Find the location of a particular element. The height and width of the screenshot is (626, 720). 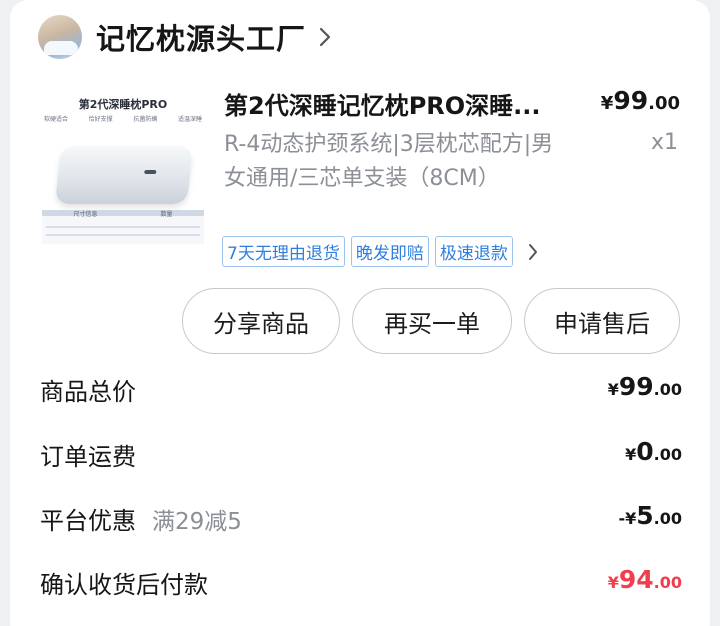

pay-label: 确认收货后付款 is located at coordinates (124, 585).